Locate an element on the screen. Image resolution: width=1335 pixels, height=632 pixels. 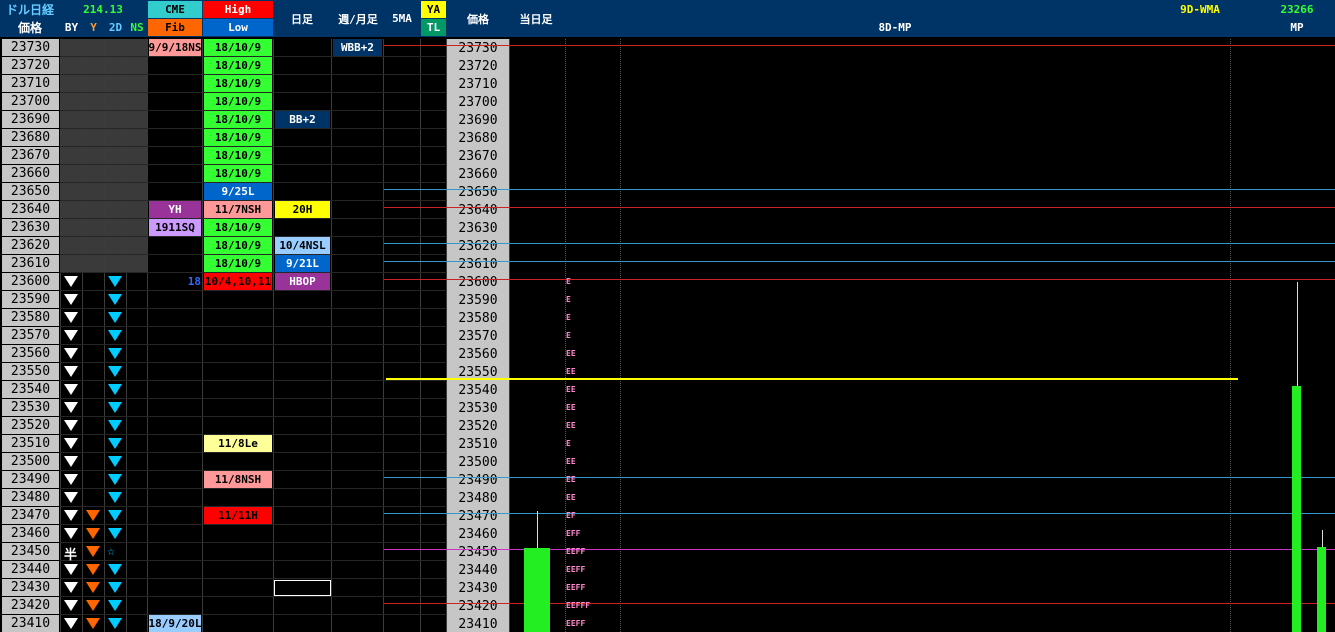
price-cell-right: 23620 is located at coordinates (478, 246).